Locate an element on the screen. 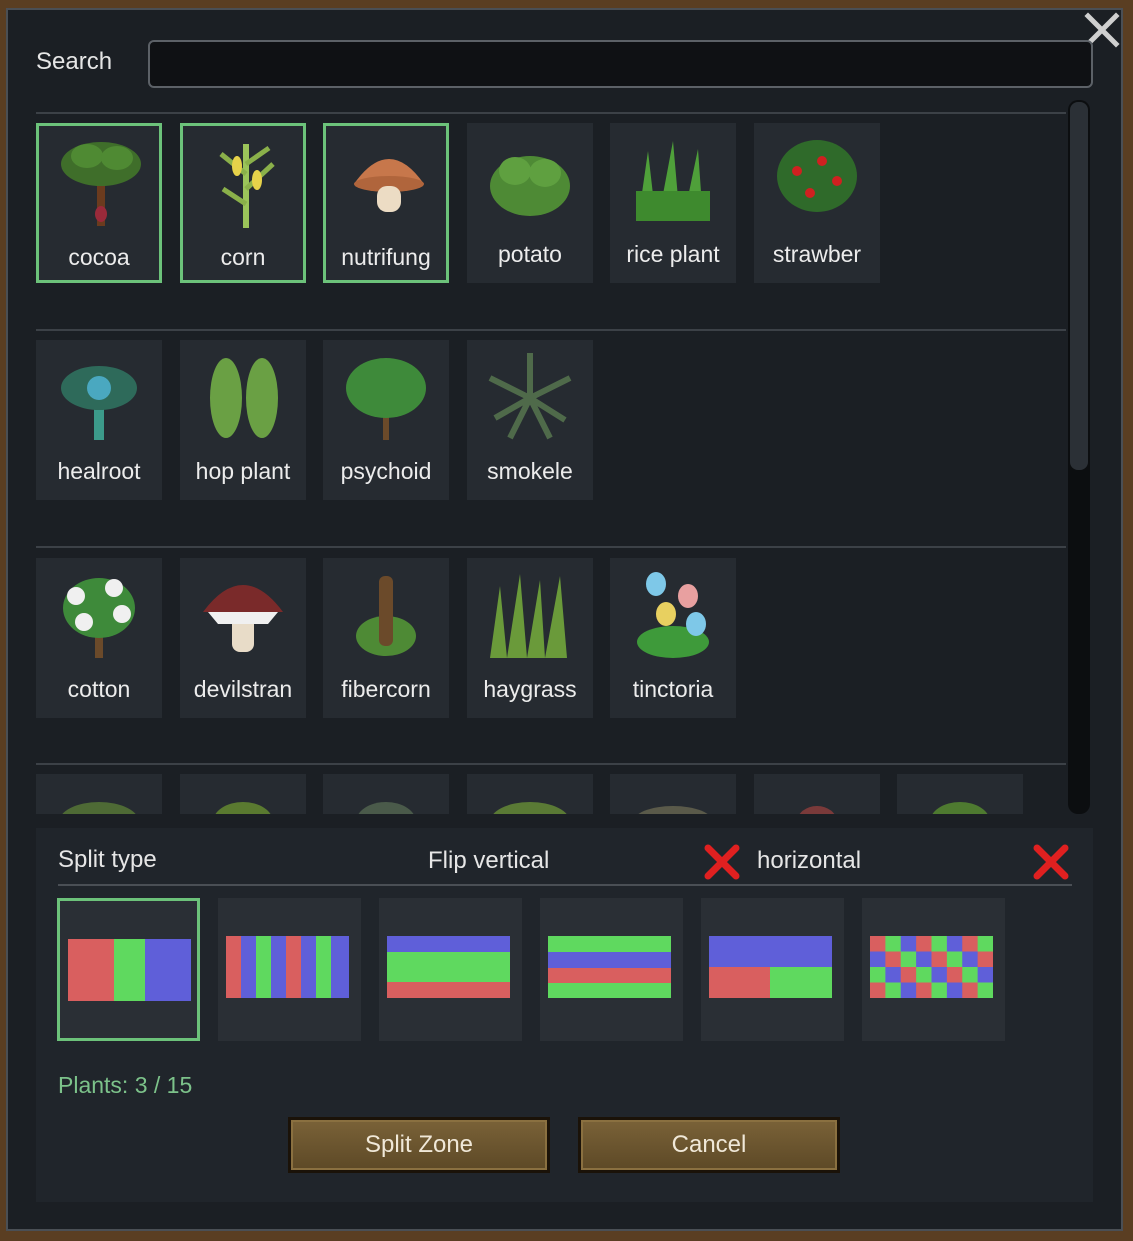 This screenshot has width=1133, height=1241. potato-plant-icon is located at coordinates (530, 186).